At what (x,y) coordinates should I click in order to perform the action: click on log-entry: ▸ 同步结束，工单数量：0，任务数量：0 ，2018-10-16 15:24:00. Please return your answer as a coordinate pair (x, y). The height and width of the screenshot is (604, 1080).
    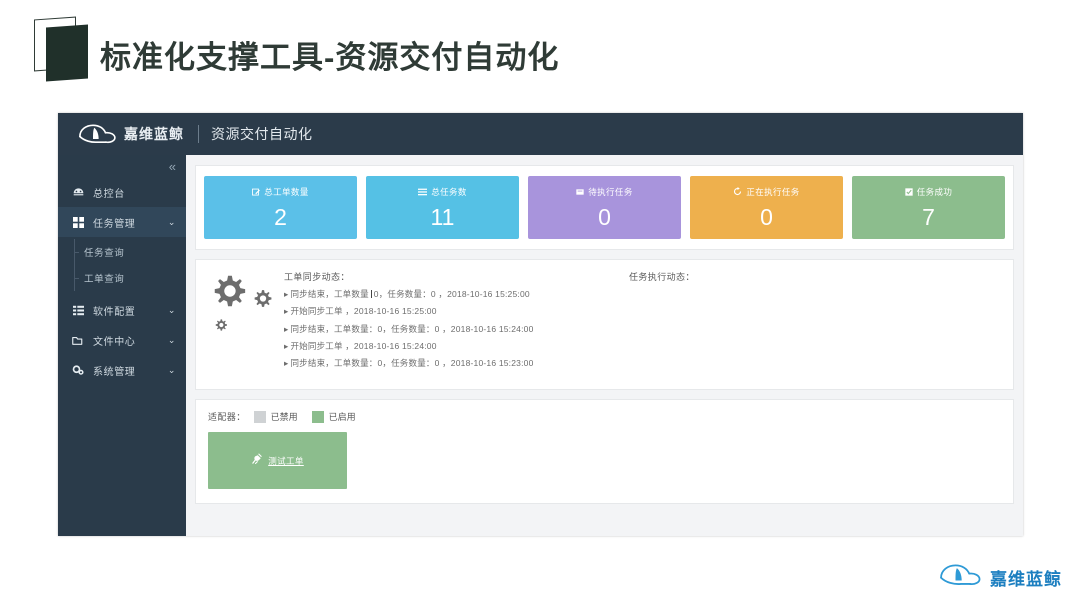
    Looking at the image, I should click on (642, 329).